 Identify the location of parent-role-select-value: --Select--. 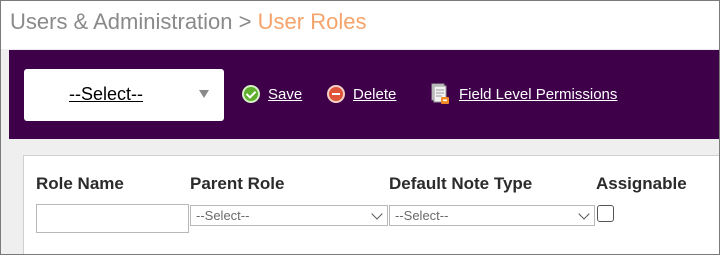
(223, 215).